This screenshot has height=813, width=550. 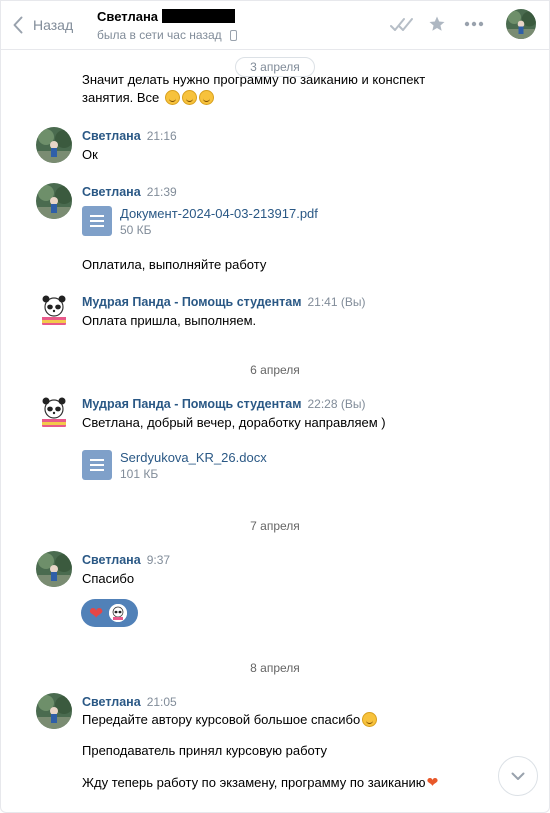 I want to click on message-time: 22:28 (Вы), so click(x=336, y=404).